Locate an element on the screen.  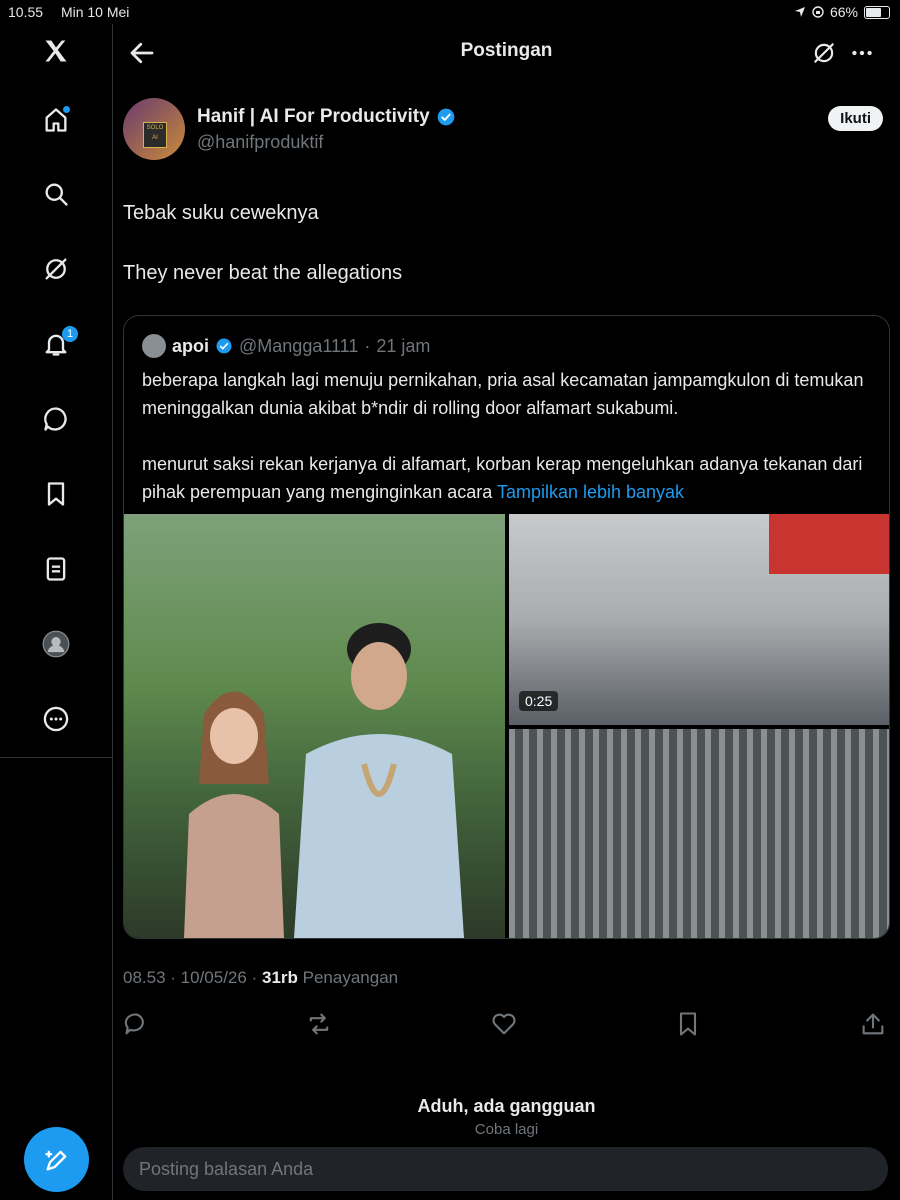
home-icon is located at coordinates (56, 120).